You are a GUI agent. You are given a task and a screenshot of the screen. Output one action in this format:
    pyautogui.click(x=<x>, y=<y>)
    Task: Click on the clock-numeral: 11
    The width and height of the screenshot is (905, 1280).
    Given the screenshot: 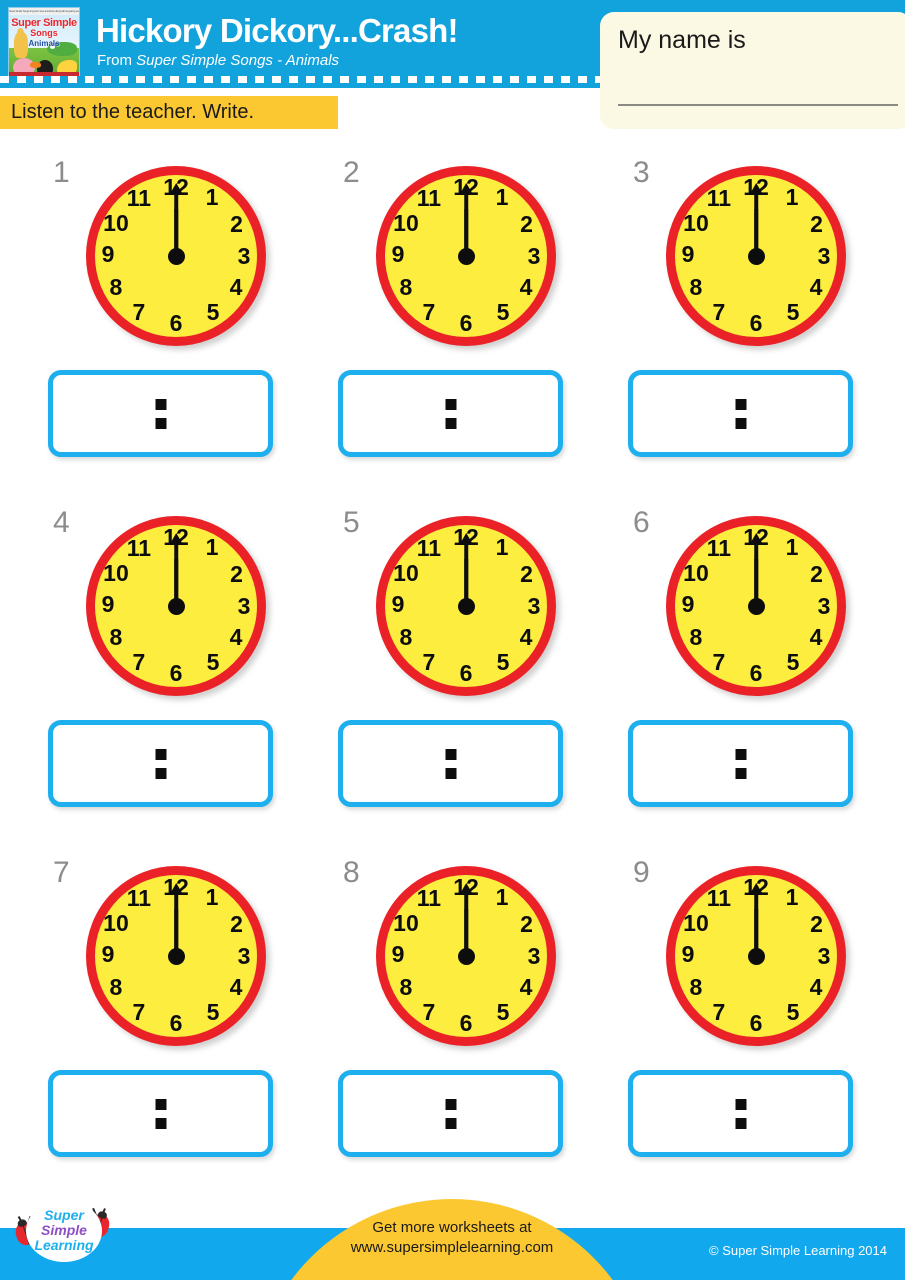 What is the action you would take?
    pyautogui.click(x=429, y=897)
    